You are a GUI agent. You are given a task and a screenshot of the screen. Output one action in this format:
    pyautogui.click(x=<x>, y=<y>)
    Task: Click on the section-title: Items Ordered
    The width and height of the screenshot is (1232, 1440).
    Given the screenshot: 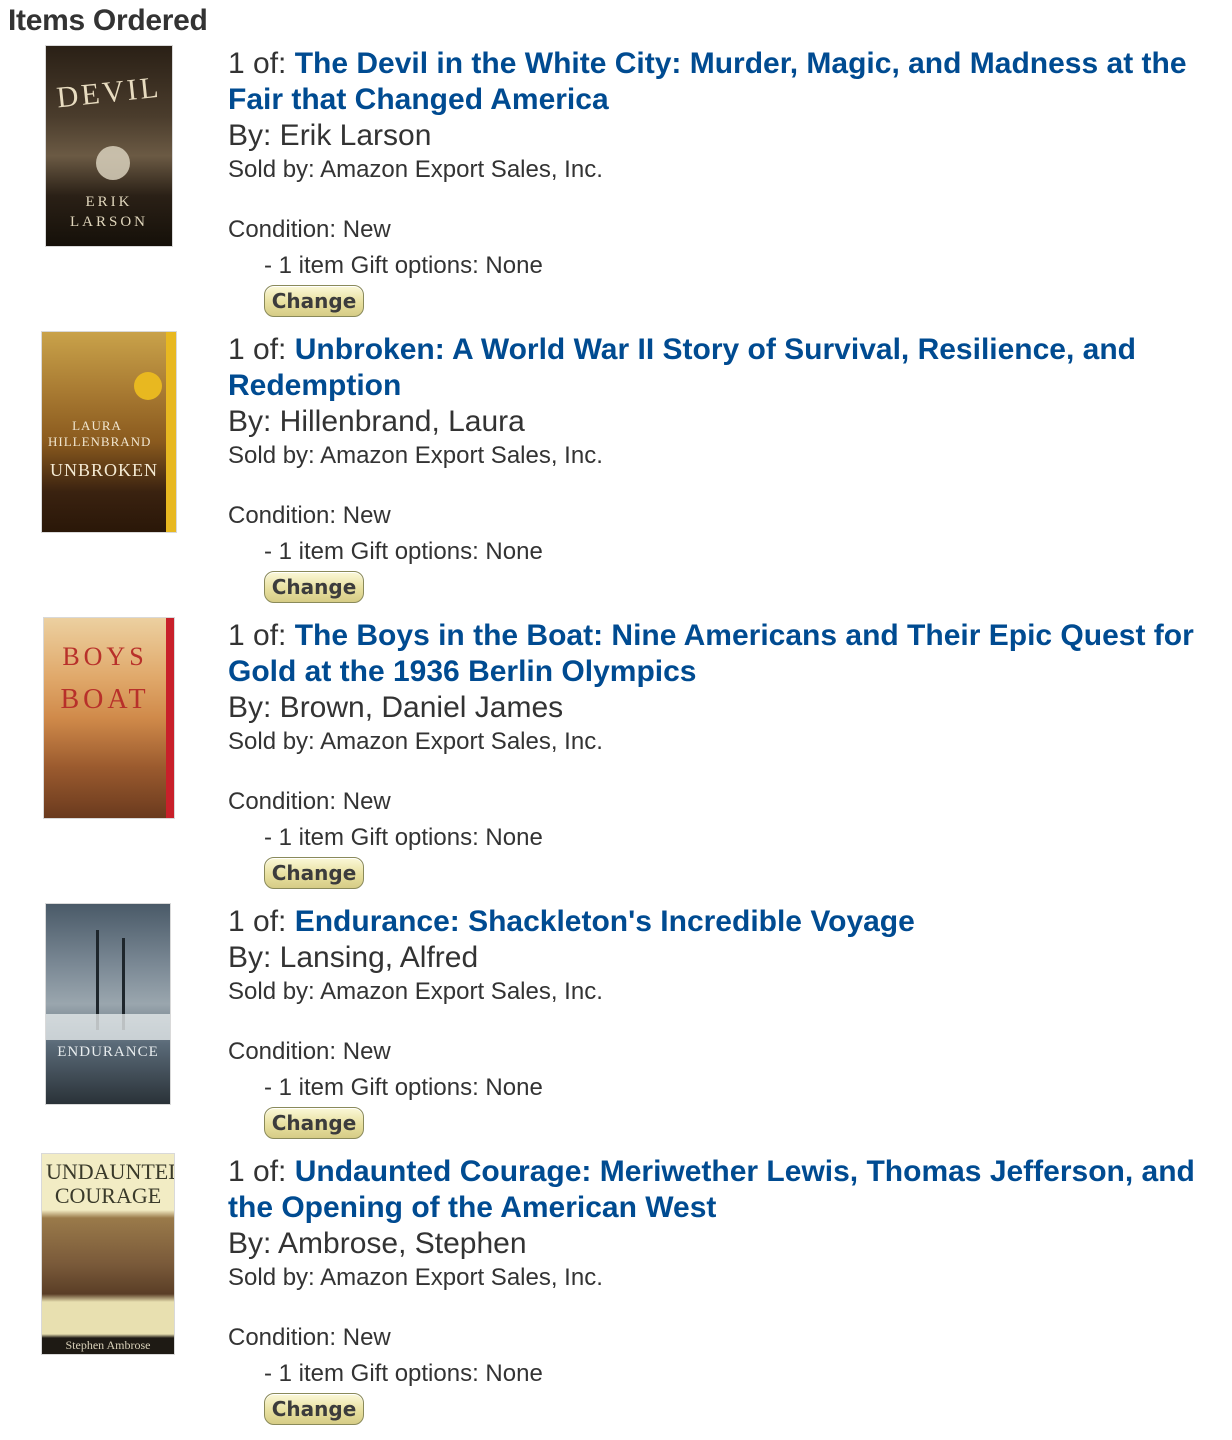 What is the action you would take?
    pyautogui.click(x=108, y=20)
    